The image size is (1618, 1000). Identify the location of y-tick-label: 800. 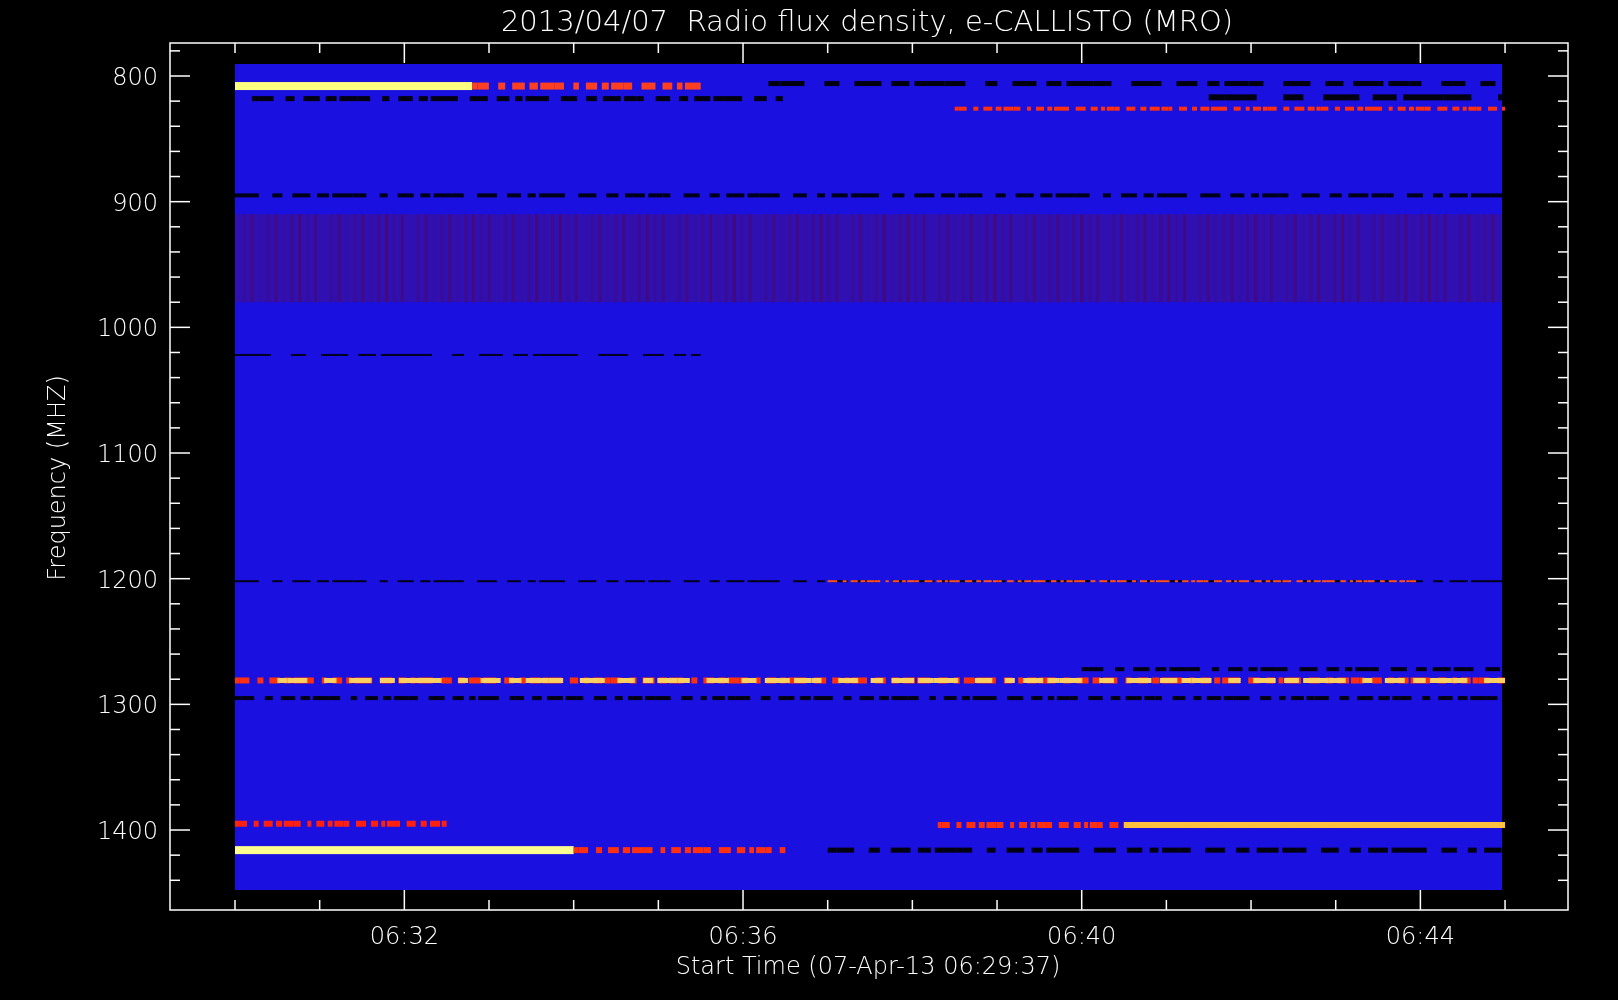
(135, 77).